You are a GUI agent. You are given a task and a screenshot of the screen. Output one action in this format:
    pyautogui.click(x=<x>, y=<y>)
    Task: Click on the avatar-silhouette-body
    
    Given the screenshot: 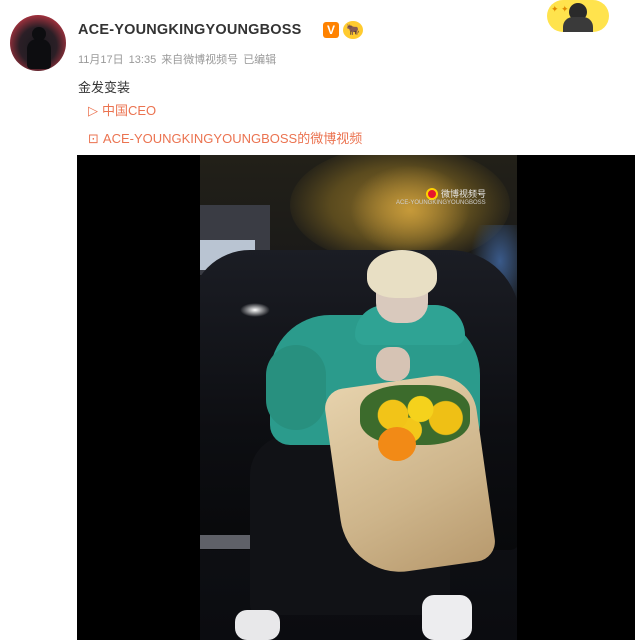 What is the action you would take?
    pyautogui.click(x=39, y=54)
    